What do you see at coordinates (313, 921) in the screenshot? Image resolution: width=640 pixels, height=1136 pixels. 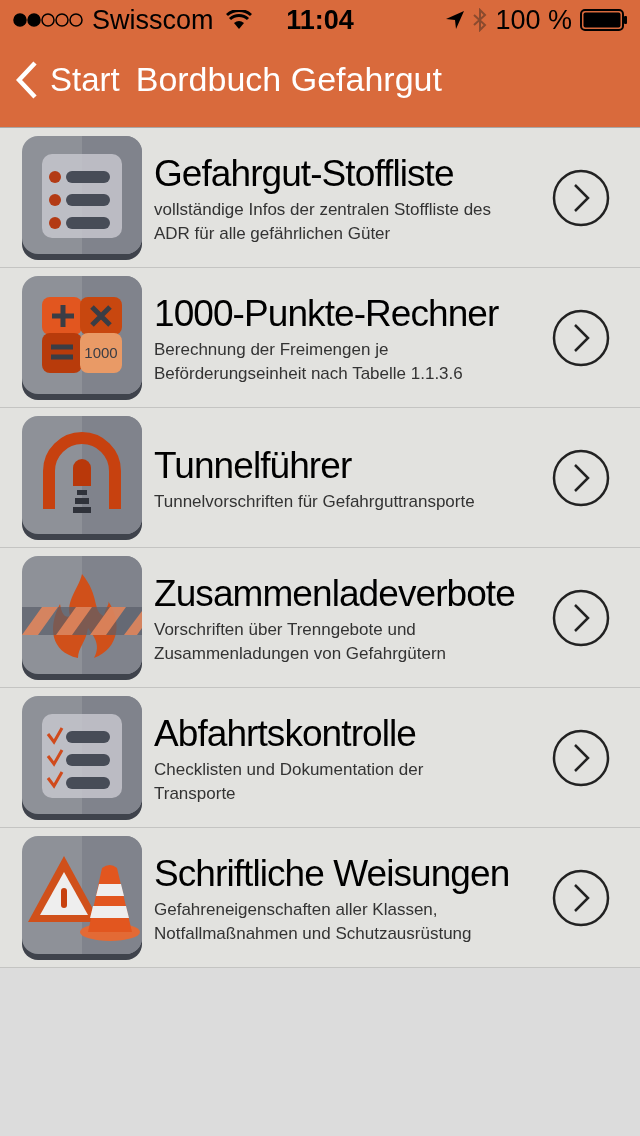 I see `menu-item-description: Gefahreneigenschaften aller Klassen, Notfallmaßnahmen und Schutzausrüstung` at bounding box center [313, 921].